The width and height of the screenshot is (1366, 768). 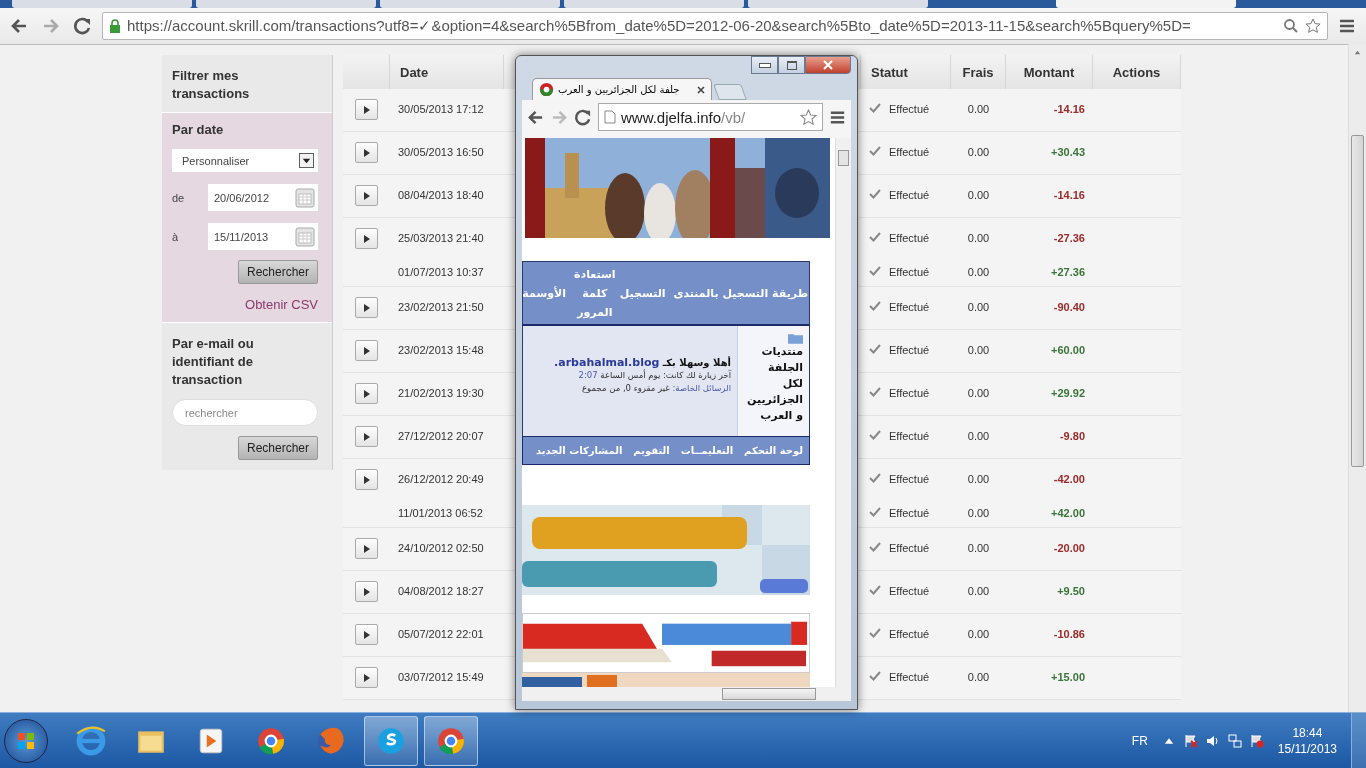 What do you see at coordinates (115, 26) in the screenshot?
I see `lock-icon` at bounding box center [115, 26].